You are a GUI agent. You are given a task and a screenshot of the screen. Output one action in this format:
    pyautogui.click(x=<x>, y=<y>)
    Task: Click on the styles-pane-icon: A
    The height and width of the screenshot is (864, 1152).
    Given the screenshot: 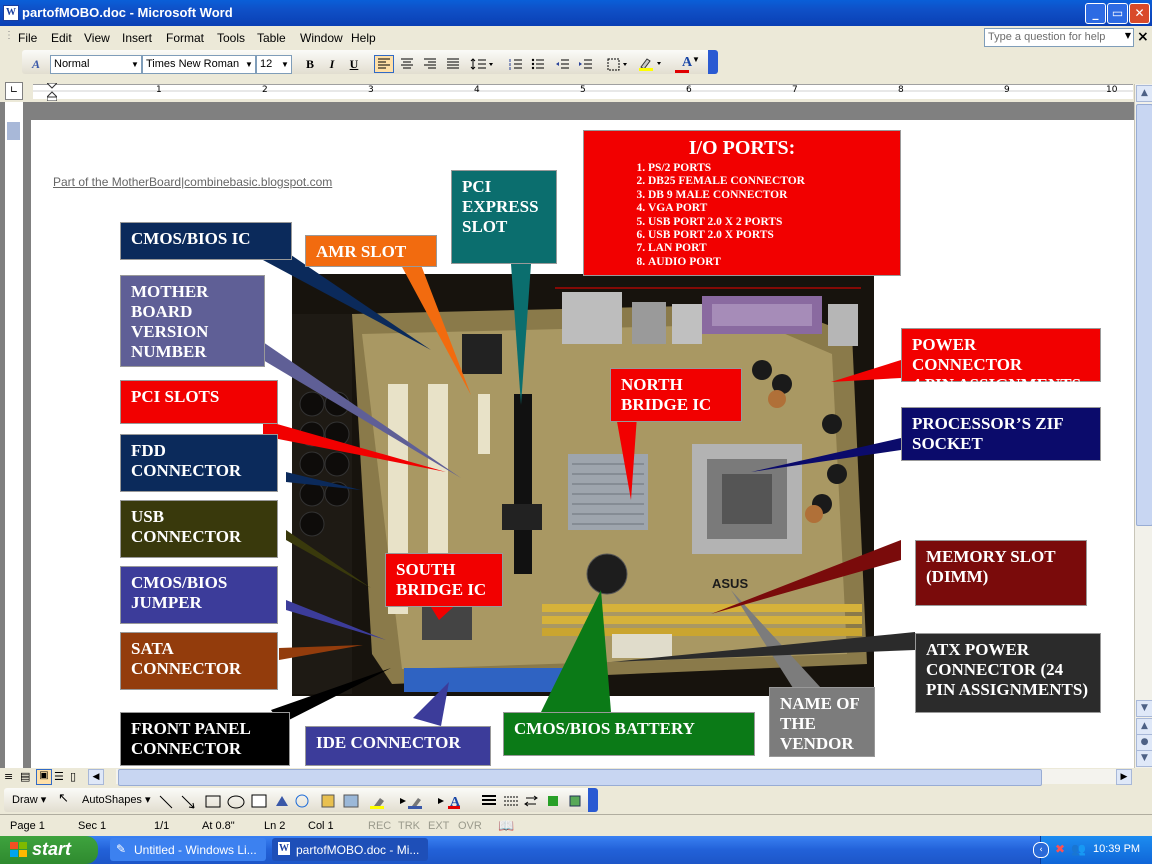 What is the action you would take?
    pyautogui.click(x=36, y=64)
    